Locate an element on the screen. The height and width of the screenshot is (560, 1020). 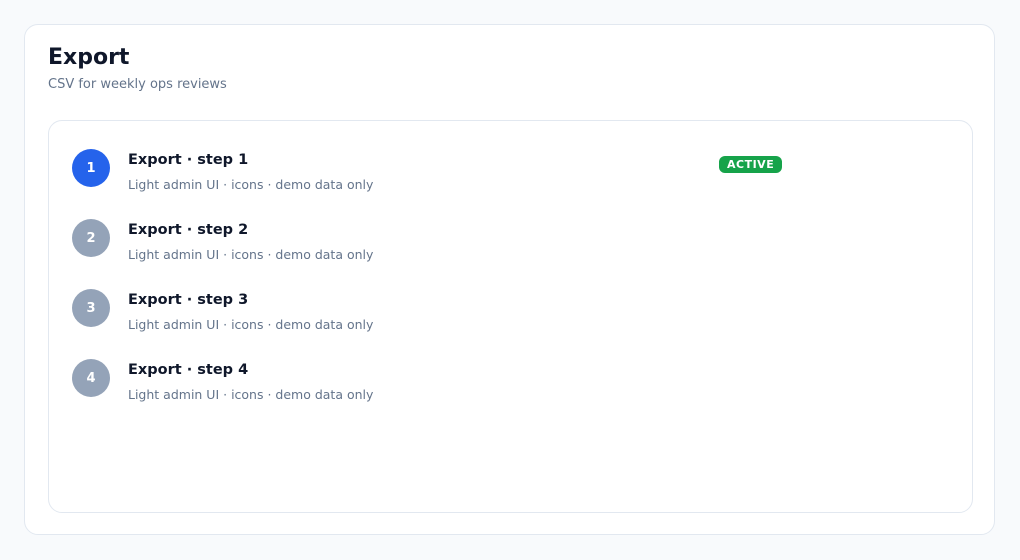
status-badge: ACTIVE is located at coordinates (751, 164).